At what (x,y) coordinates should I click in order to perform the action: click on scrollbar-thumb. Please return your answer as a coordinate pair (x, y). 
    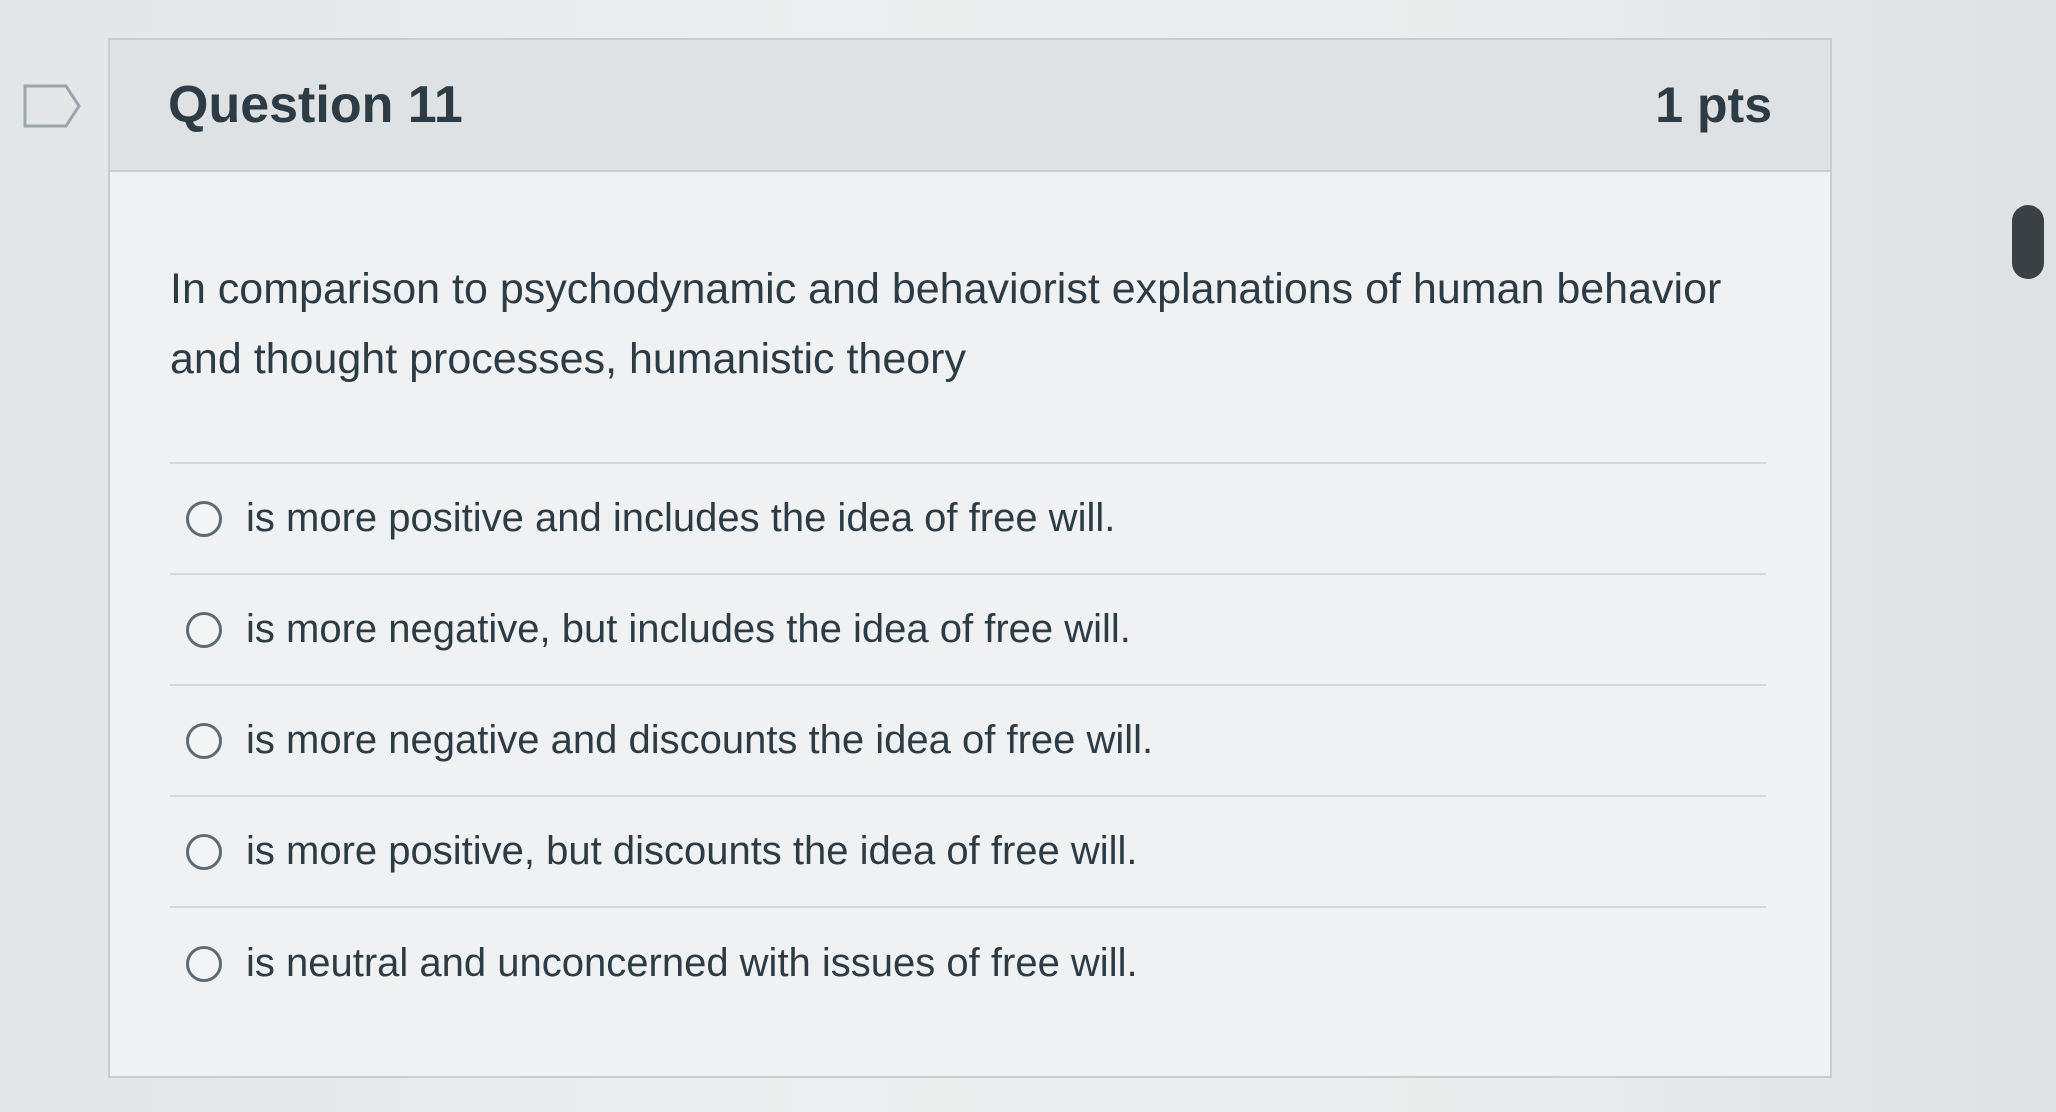
    Looking at the image, I should click on (2028, 242).